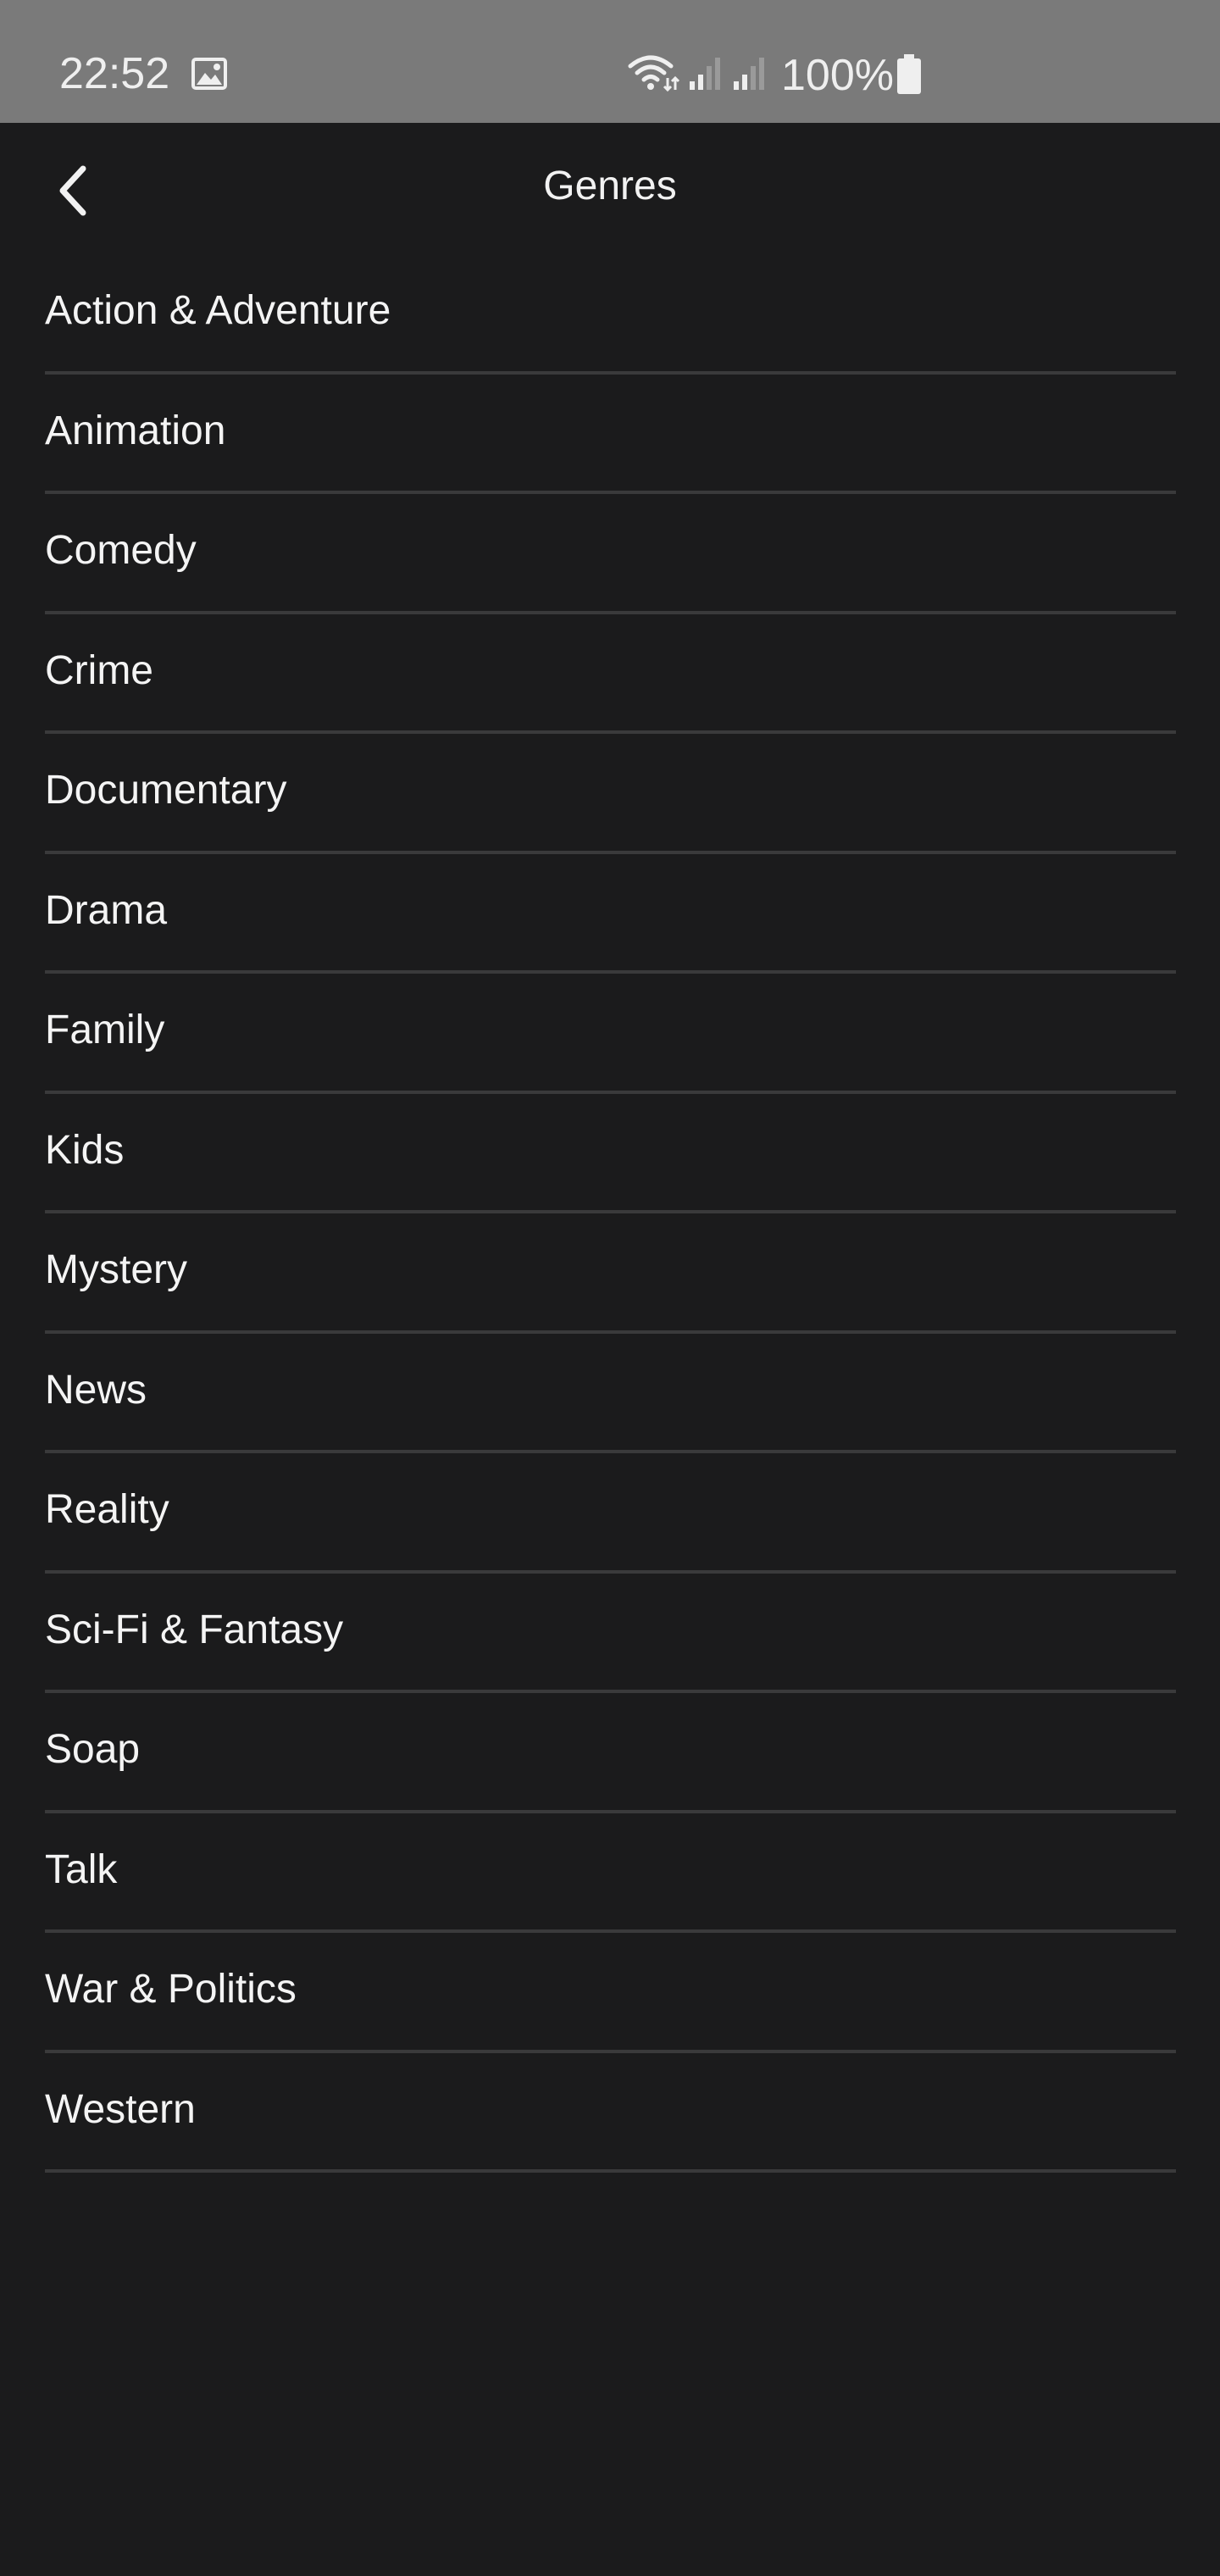 The height and width of the screenshot is (2576, 1220). Describe the element at coordinates (610, 434) in the screenshot. I see `genre-item: Animation` at that location.